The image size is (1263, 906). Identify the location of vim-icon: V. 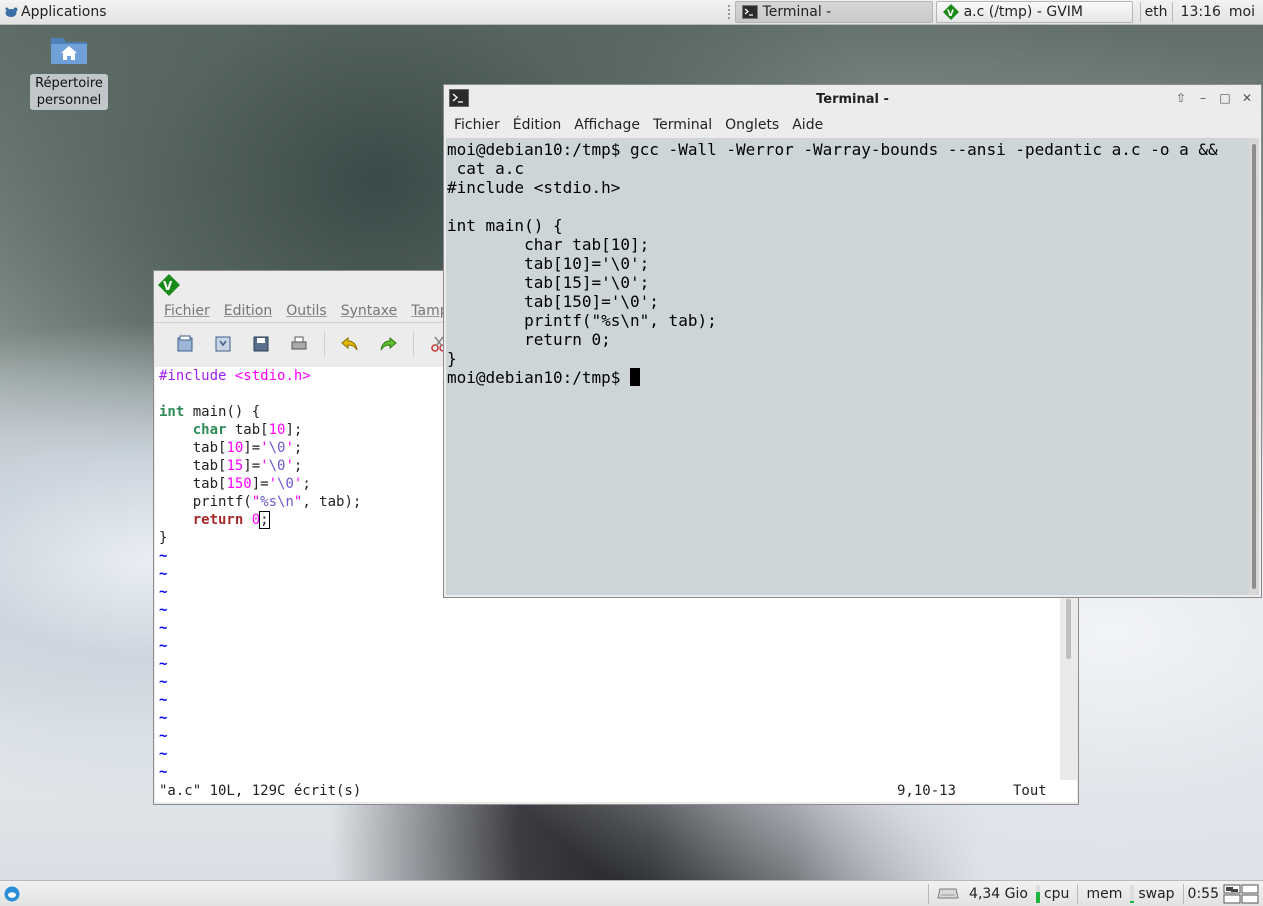
(950, 12).